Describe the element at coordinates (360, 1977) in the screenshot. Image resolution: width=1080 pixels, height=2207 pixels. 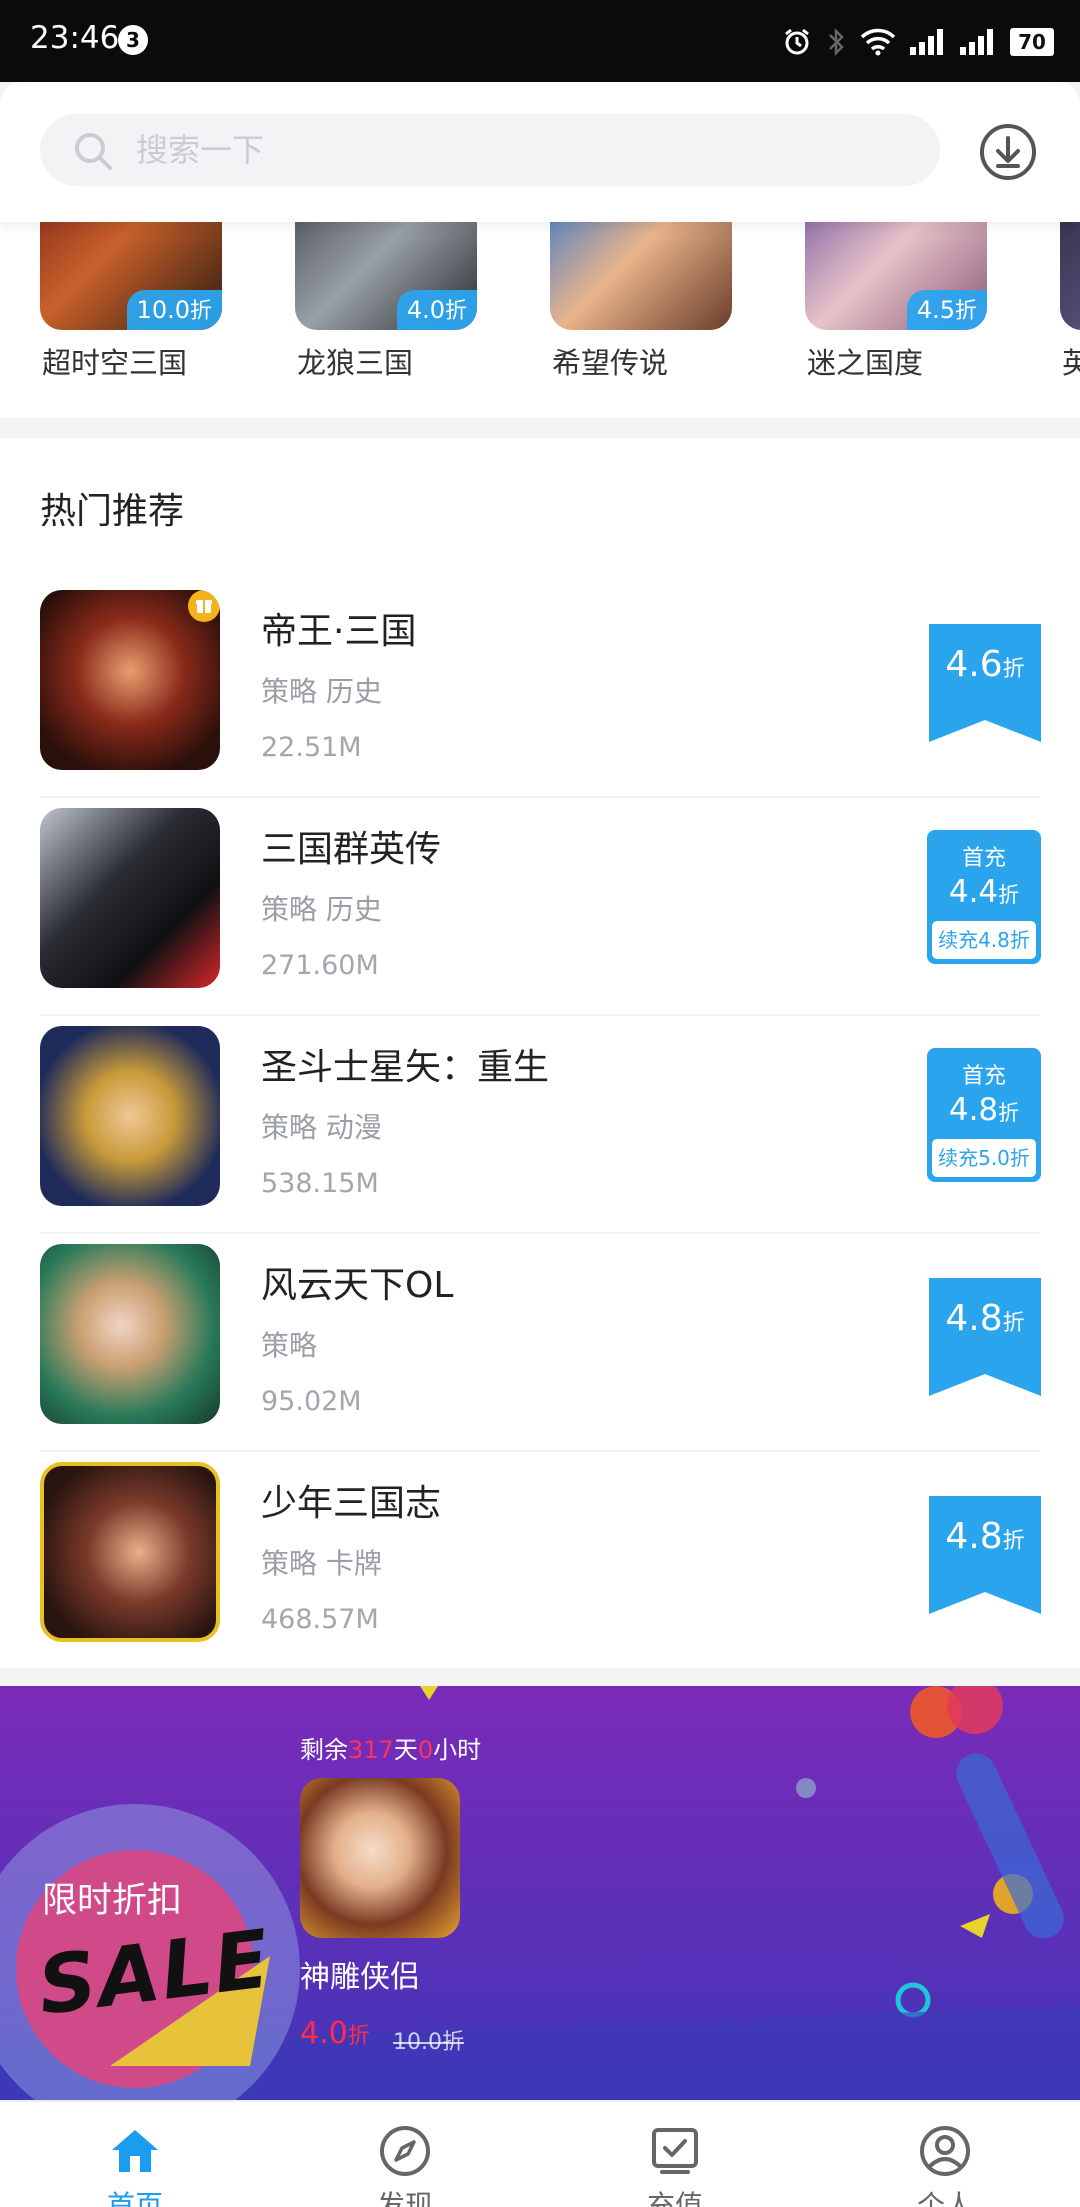
I see `promo-game-name: 神雕侠侣` at that location.